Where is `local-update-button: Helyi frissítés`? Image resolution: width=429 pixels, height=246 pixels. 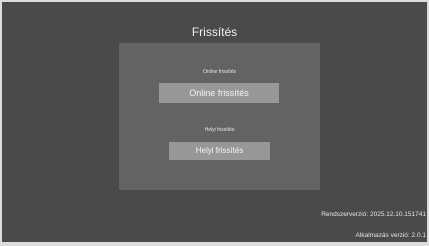
local-update-button: Helyi frissítés is located at coordinates (219, 151).